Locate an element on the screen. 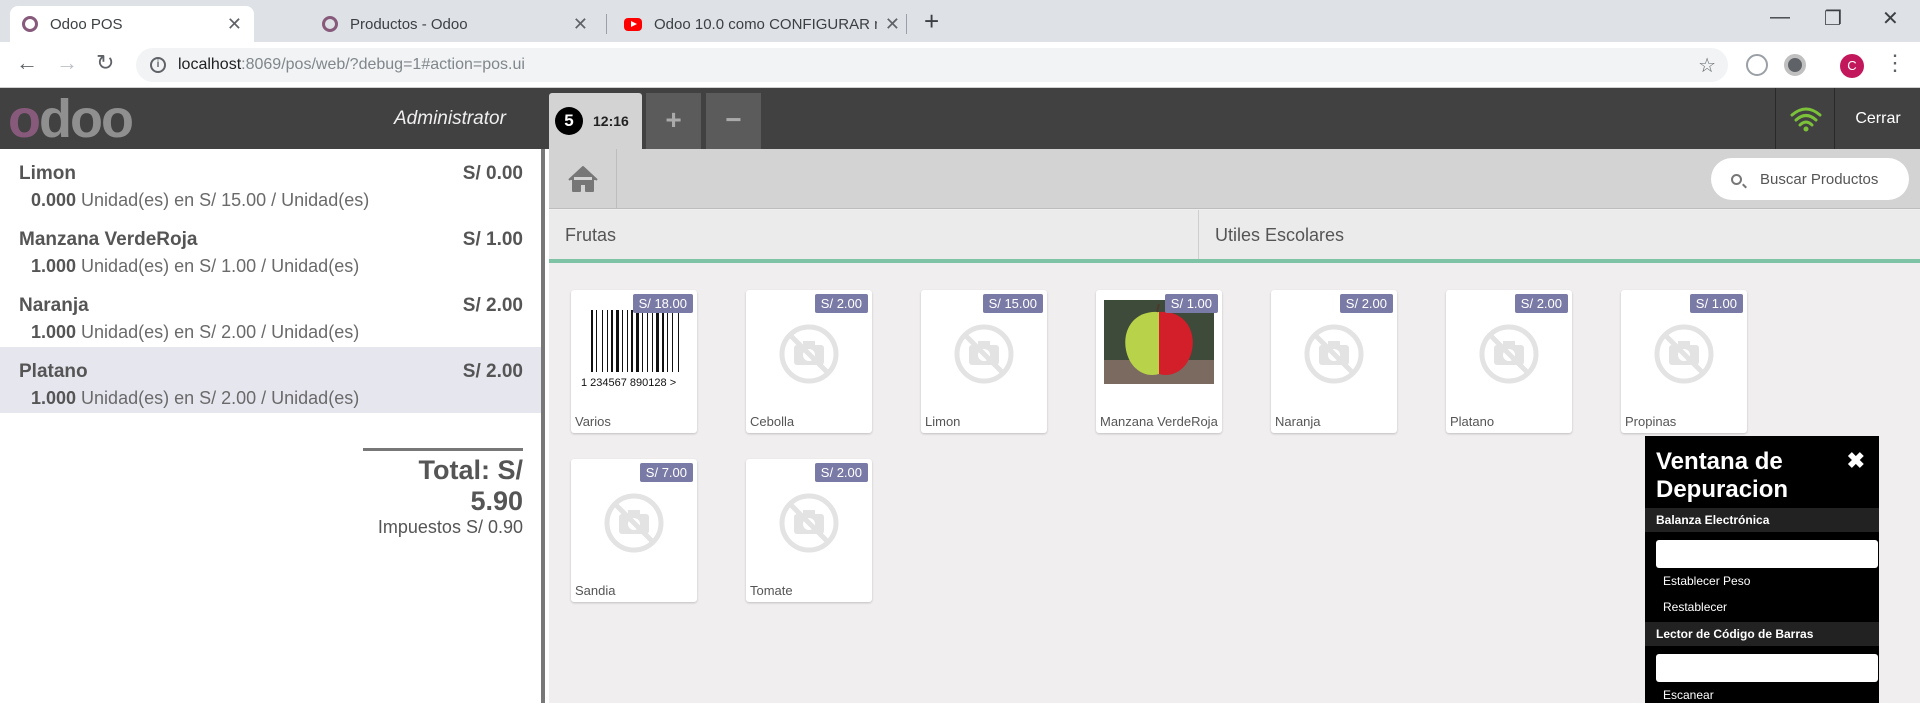 Image resolution: width=1920 pixels, height=708 pixels. browser-tab-youtube: Odoo 10.0 como CONFIGURAR m ✕ is located at coordinates (762, 24).